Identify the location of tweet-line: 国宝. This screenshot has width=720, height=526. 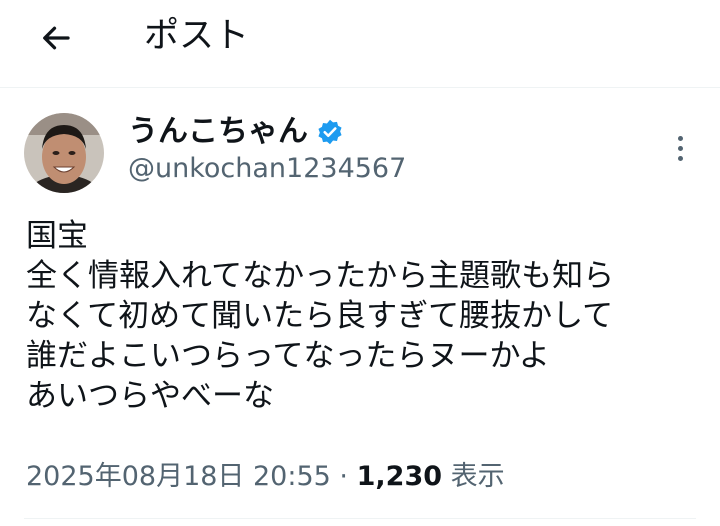
(57, 236).